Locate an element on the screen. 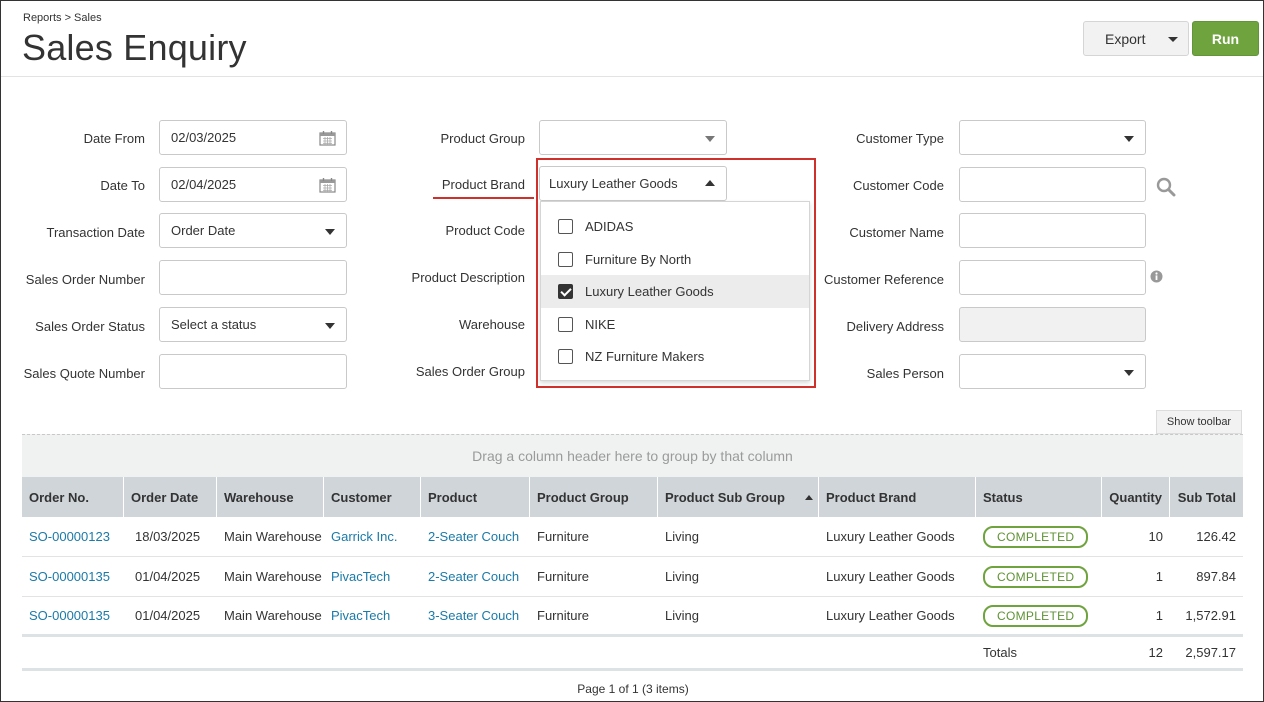  totals-quantity: 12 is located at coordinates (1155, 652).